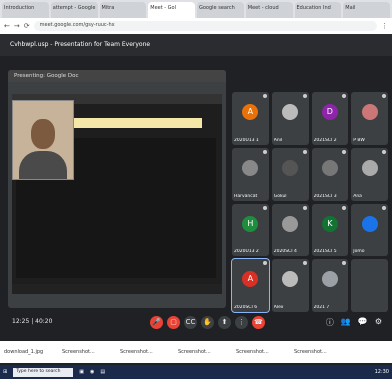 The height and width of the screenshot is (379, 392). What do you see at coordinates (325, 196) in the screenshot?
I see `participant-name: 2021SCI 3` at bounding box center [325, 196].